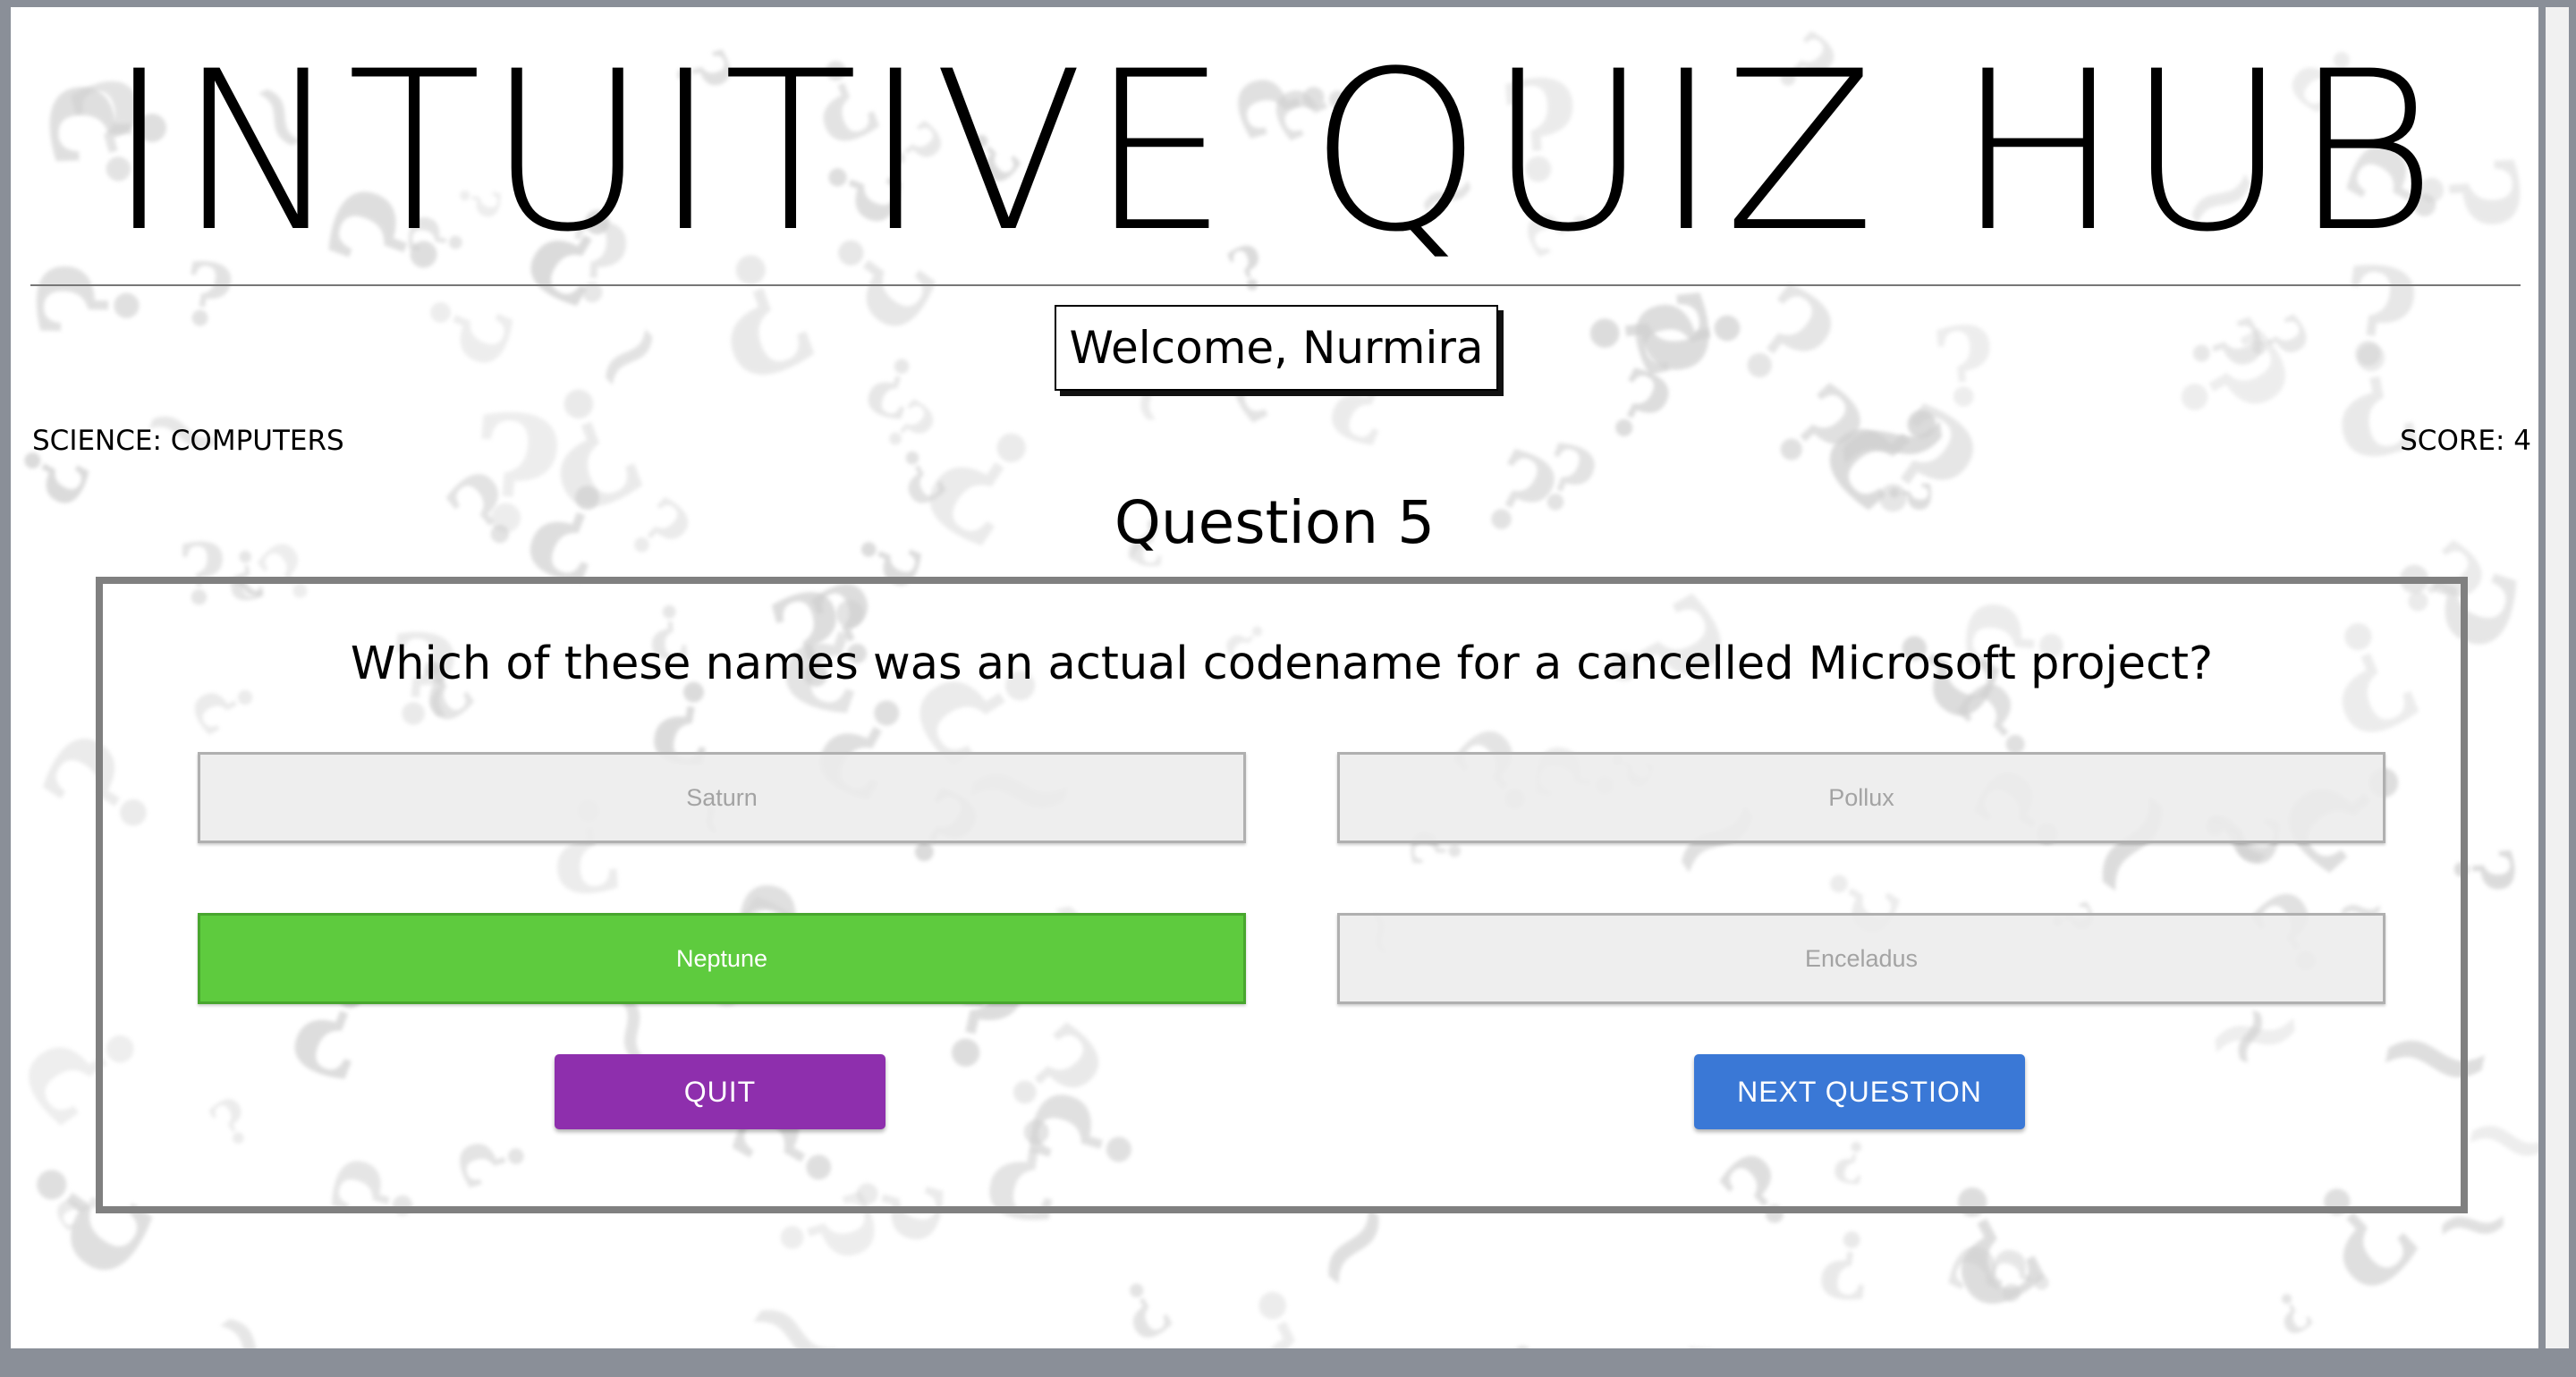 The height and width of the screenshot is (1377, 2576). Describe the element at coordinates (1275, 285) in the screenshot. I see `title-divider` at that location.